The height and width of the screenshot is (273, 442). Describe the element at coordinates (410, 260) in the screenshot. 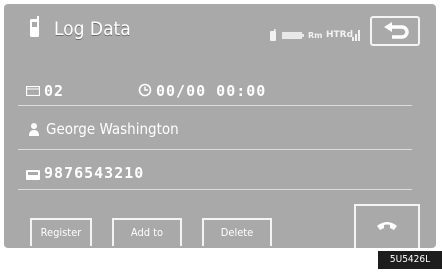

I see `figure-reference-code: 5U5426L` at that location.